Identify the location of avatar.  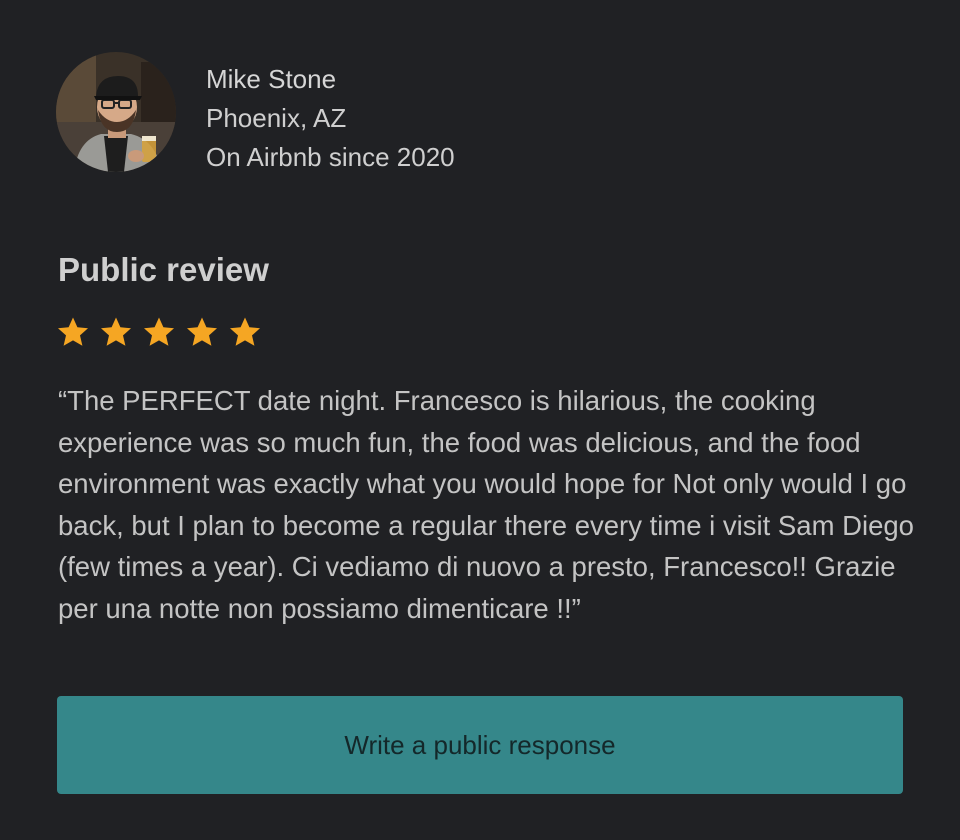
(116, 112).